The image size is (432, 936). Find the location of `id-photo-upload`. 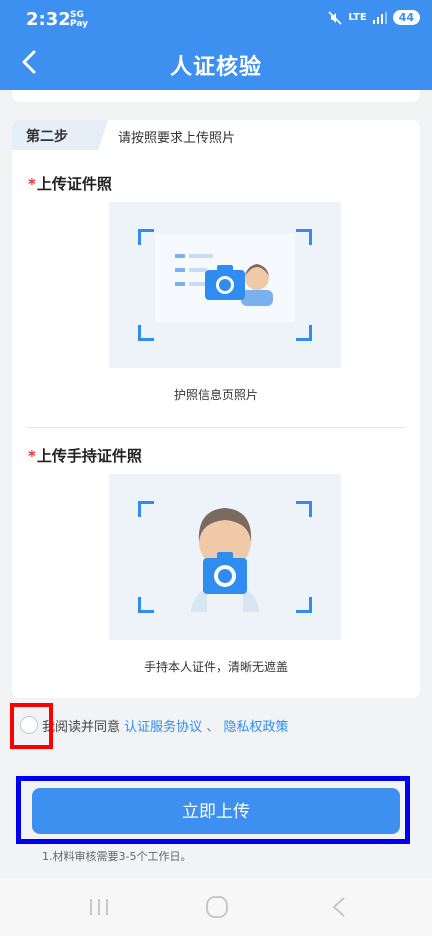

id-photo-upload is located at coordinates (225, 285).